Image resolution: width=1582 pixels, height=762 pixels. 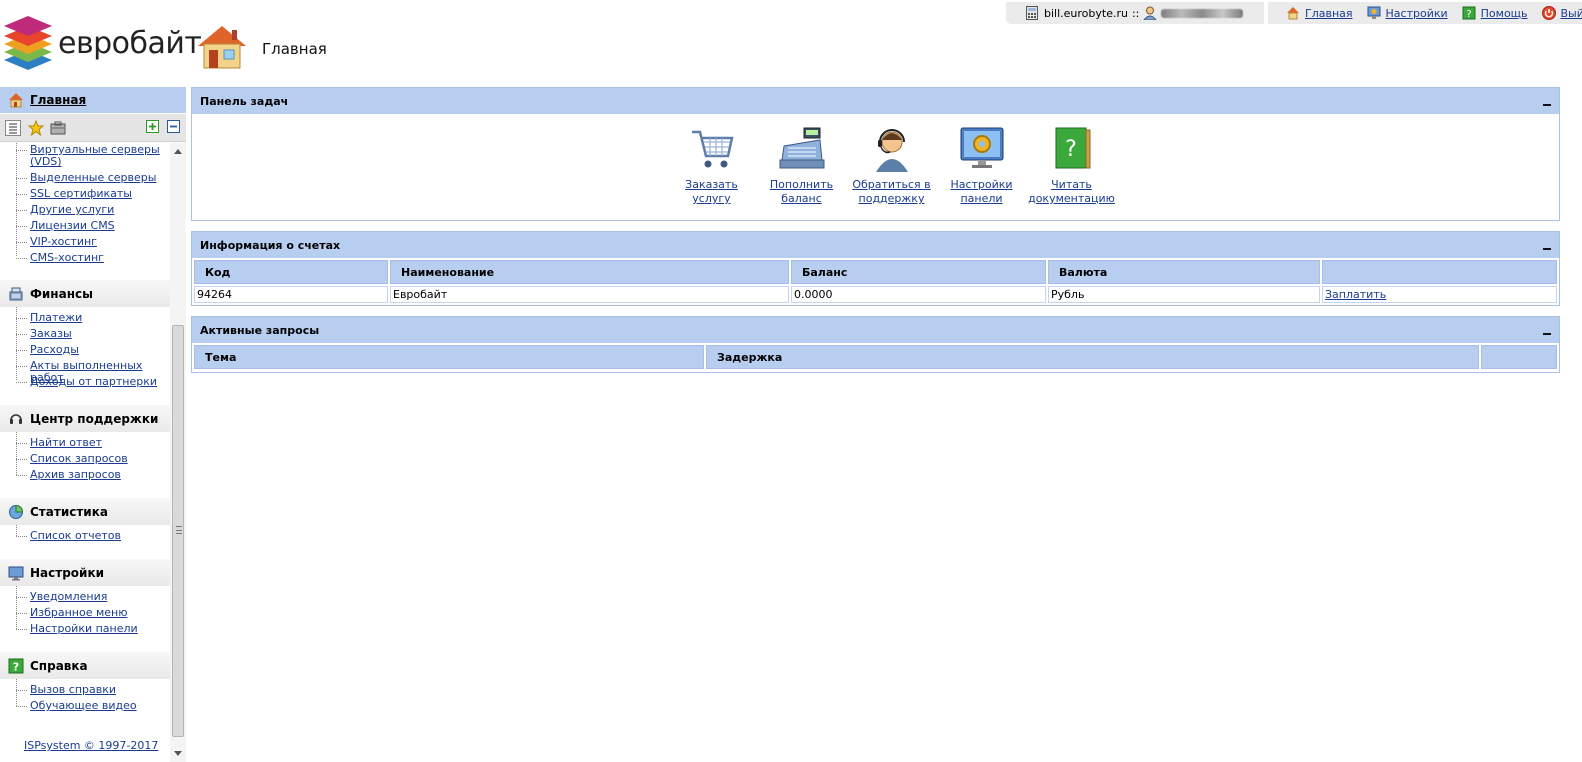 I want to click on copyright-link: ISPsystem © 1997-2017, so click(x=91, y=745).